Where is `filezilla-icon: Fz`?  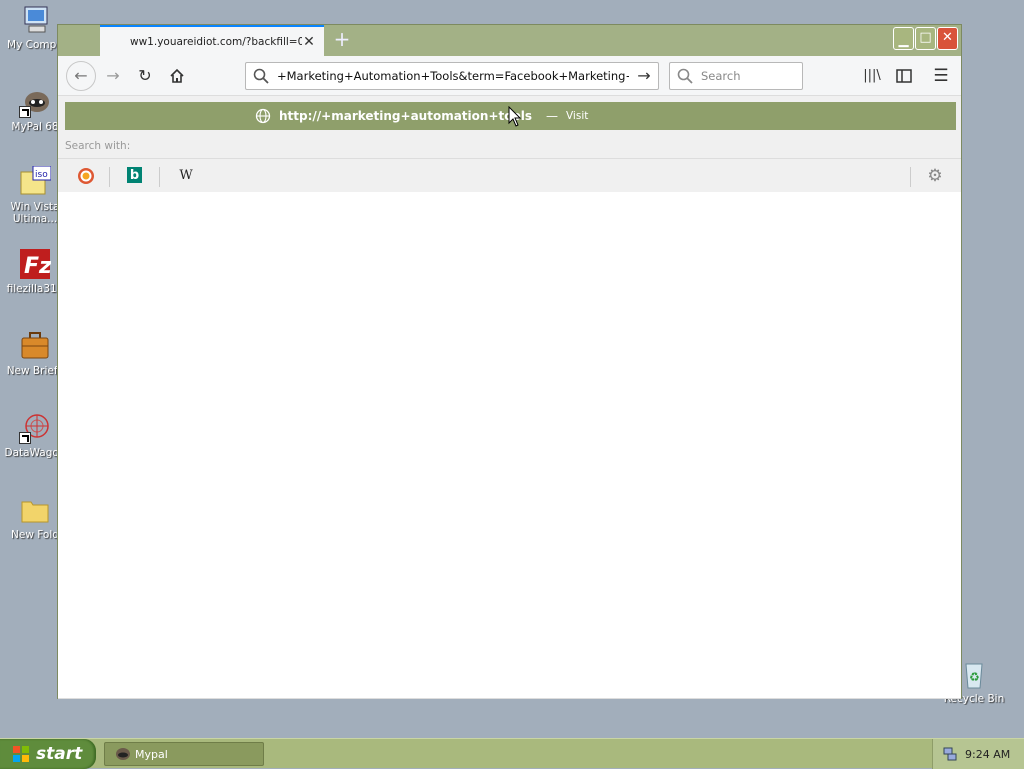
filezilla-icon: Fz is located at coordinates (35, 264).